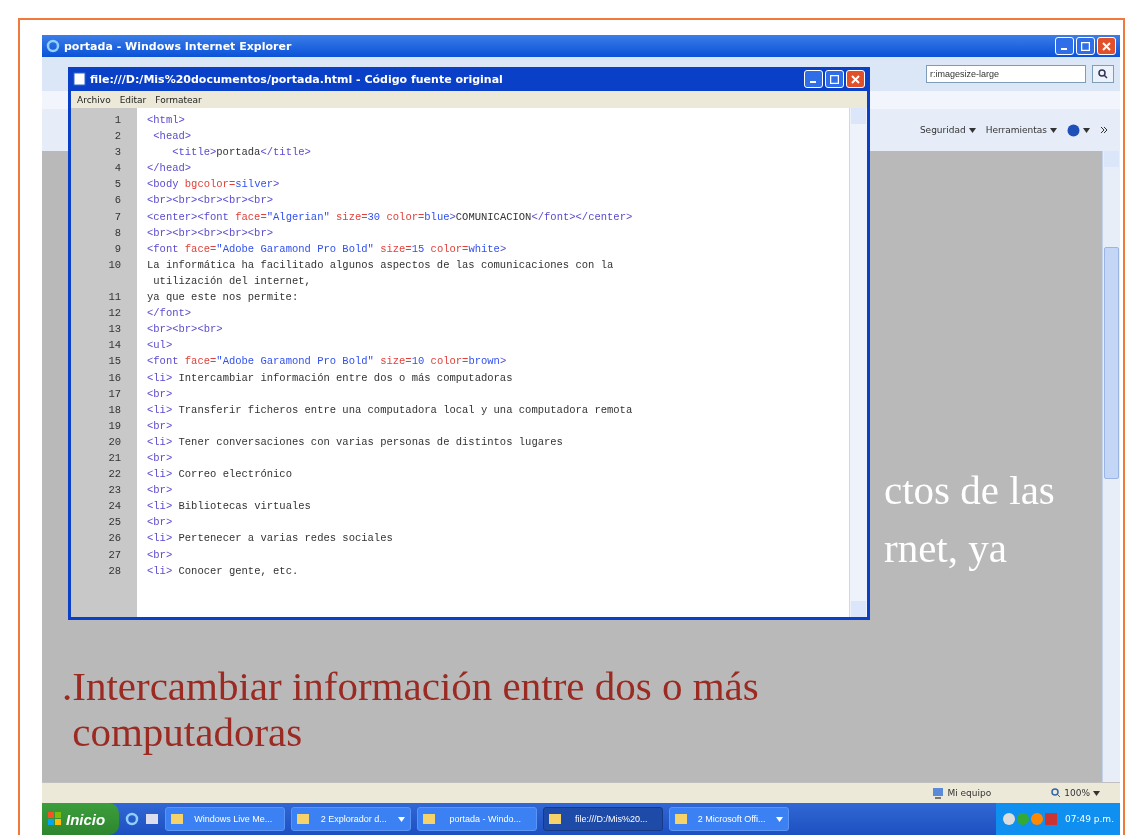  What do you see at coordinates (133, 99) in the screenshot?
I see `menu-item: Editar` at bounding box center [133, 99].